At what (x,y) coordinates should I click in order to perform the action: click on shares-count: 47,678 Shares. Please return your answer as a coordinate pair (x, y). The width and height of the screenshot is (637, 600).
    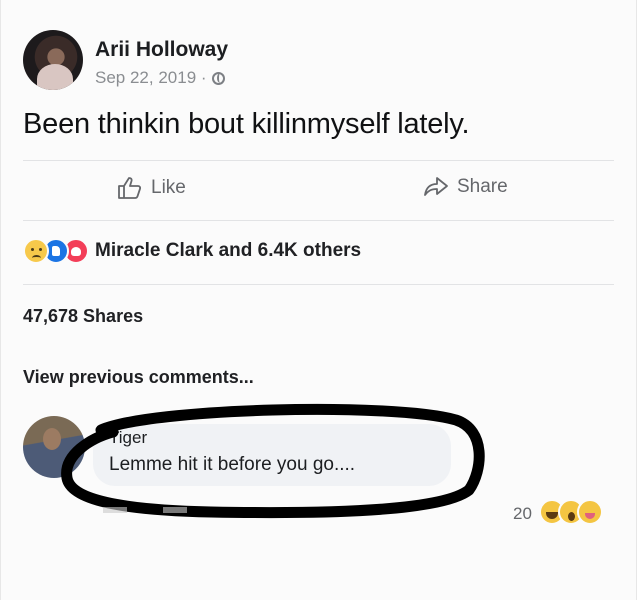
    Looking at the image, I should click on (83, 316).